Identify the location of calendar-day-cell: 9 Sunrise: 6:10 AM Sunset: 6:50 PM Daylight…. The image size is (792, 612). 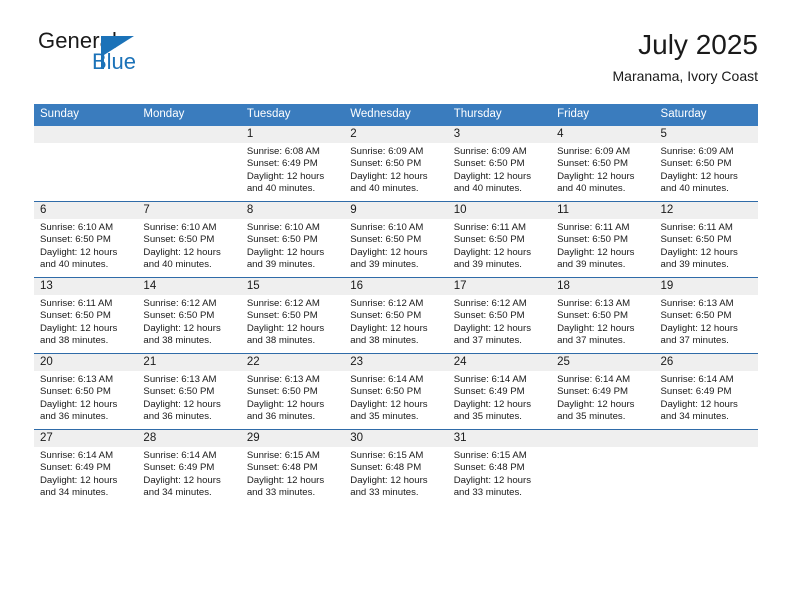
(396, 239).